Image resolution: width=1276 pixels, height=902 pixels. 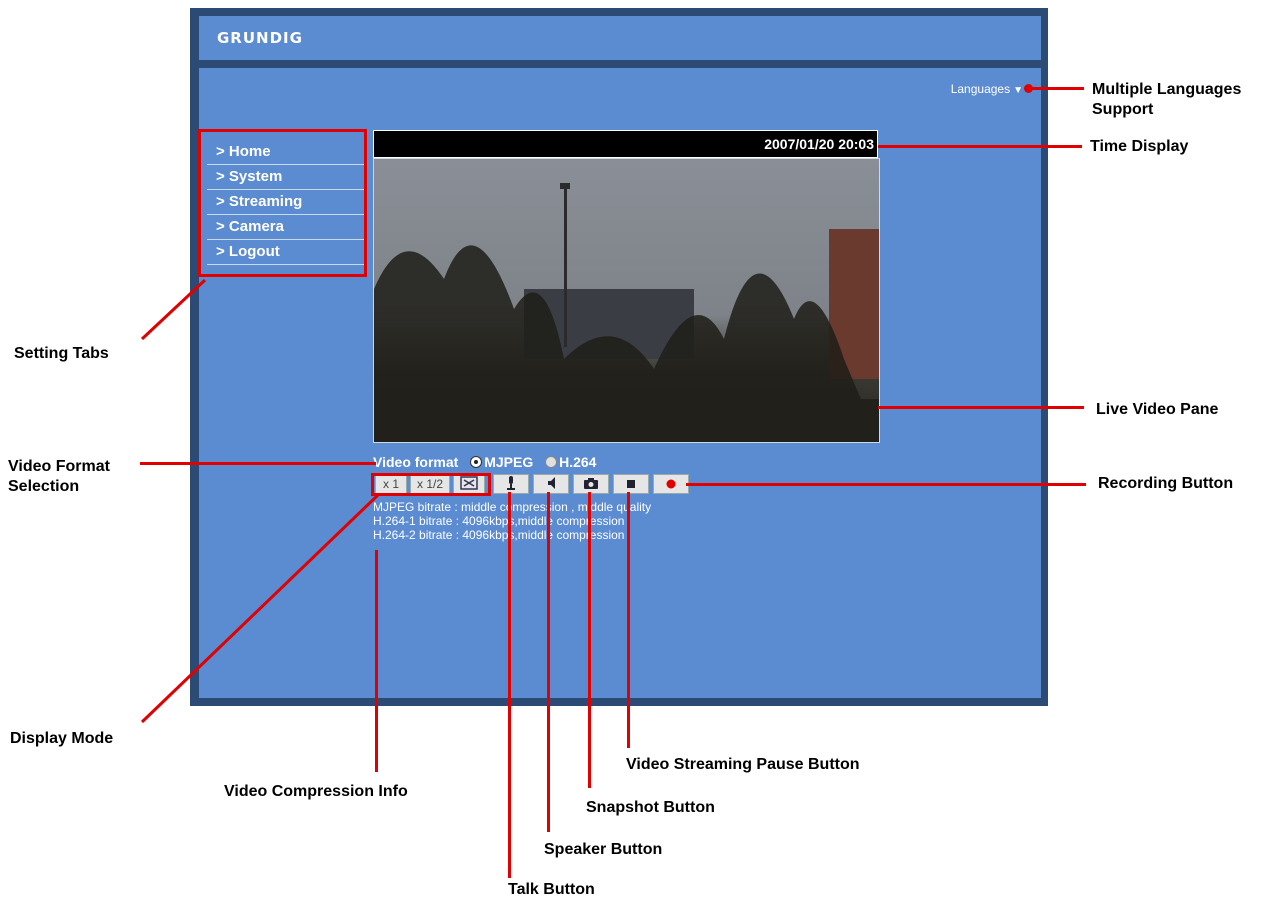 I want to click on callout-snapshot: Snapshot Button, so click(x=650, y=807).